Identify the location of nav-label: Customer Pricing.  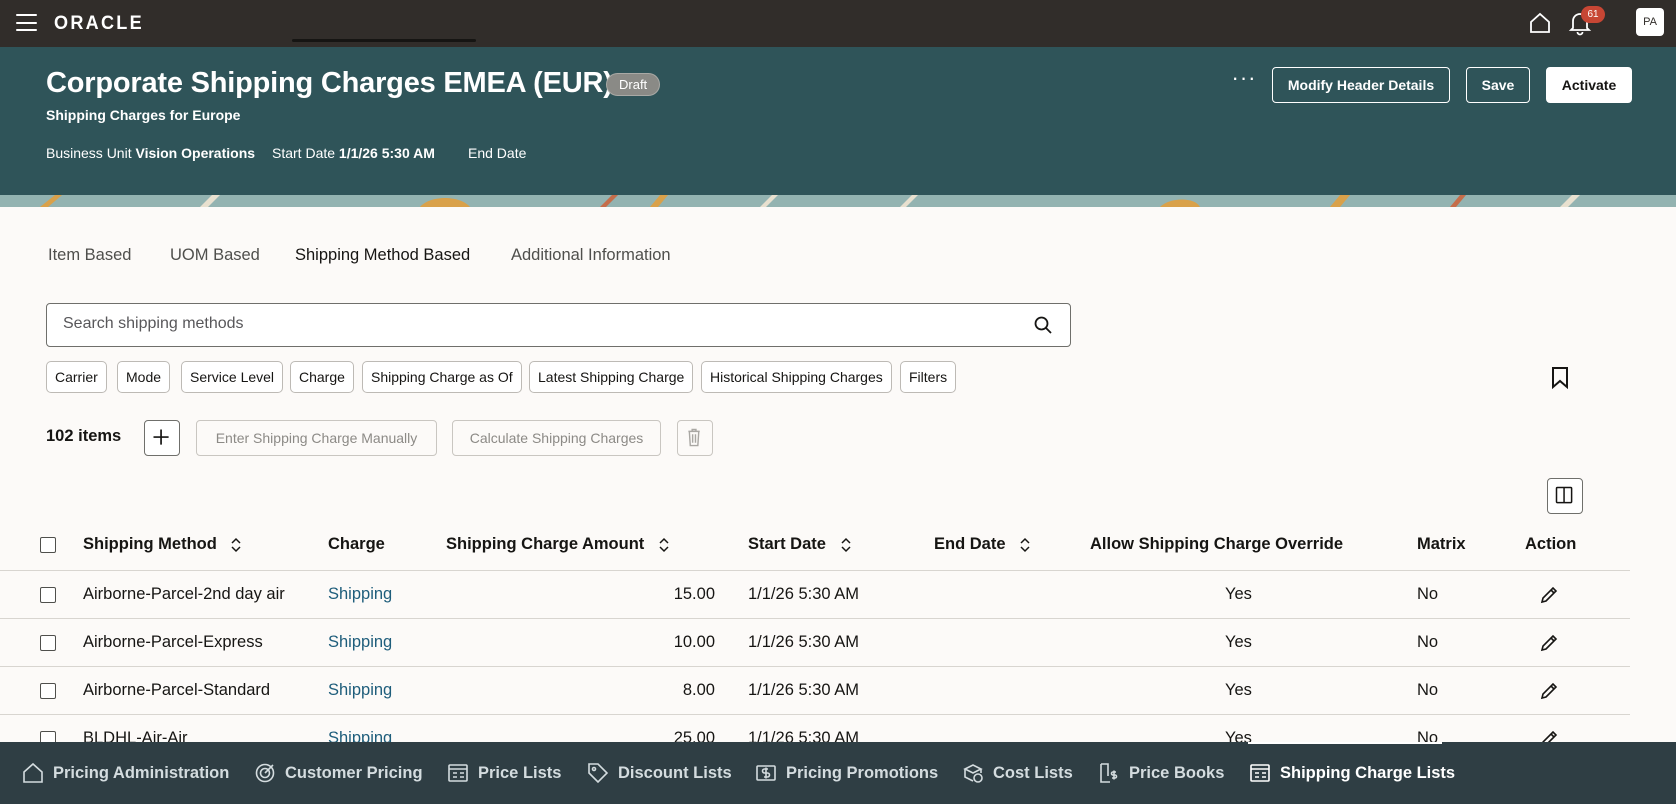
(354, 772).